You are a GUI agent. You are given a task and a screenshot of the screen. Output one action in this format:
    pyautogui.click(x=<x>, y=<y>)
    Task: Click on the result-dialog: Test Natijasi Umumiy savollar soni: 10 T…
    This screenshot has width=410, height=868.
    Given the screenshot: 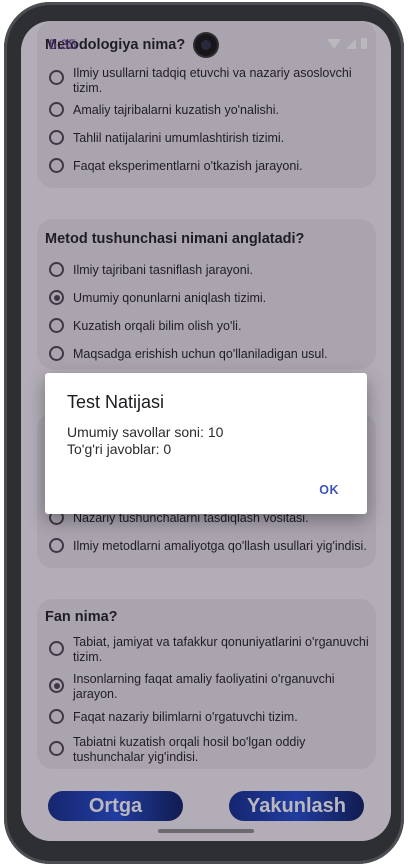 What is the action you would take?
    pyautogui.click(x=206, y=443)
    